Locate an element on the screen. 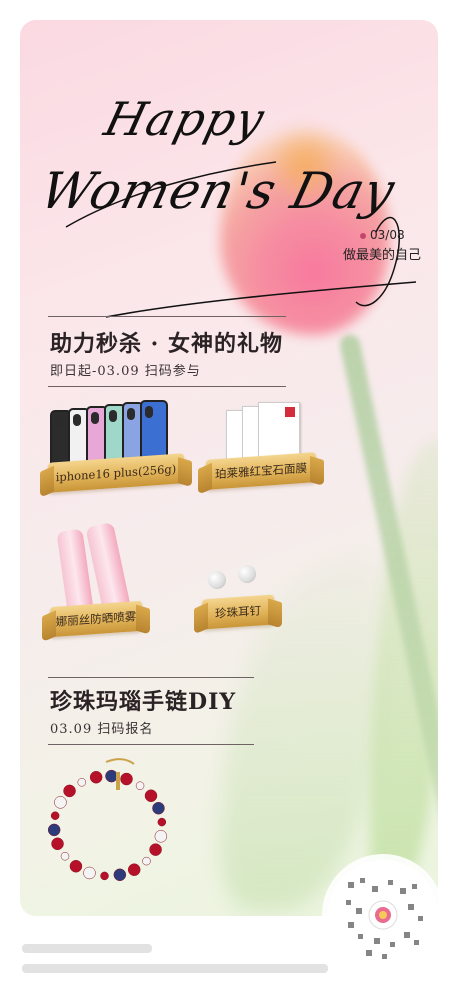  swash-icon is located at coordinates (241, 239).